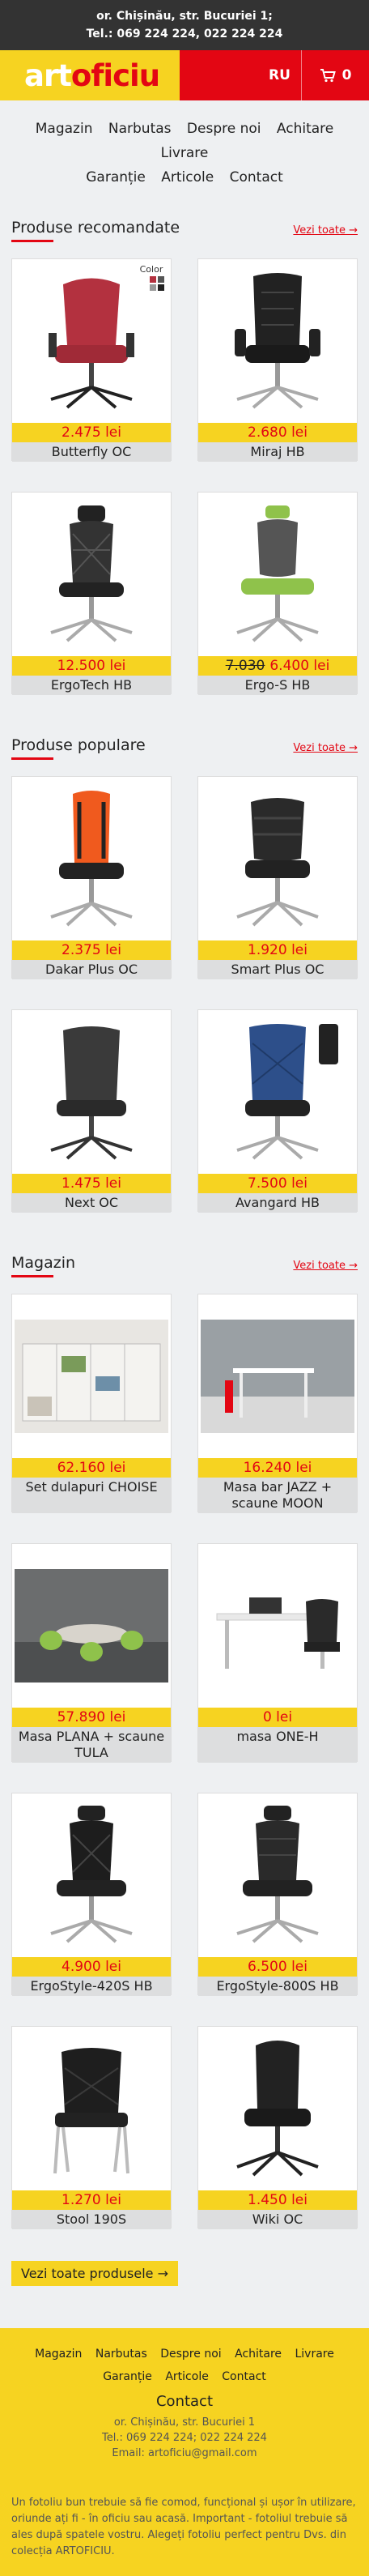  What do you see at coordinates (127, 2376) in the screenshot?
I see `footer-nav-garantie: Garanție` at bounding box center [127, 2376].